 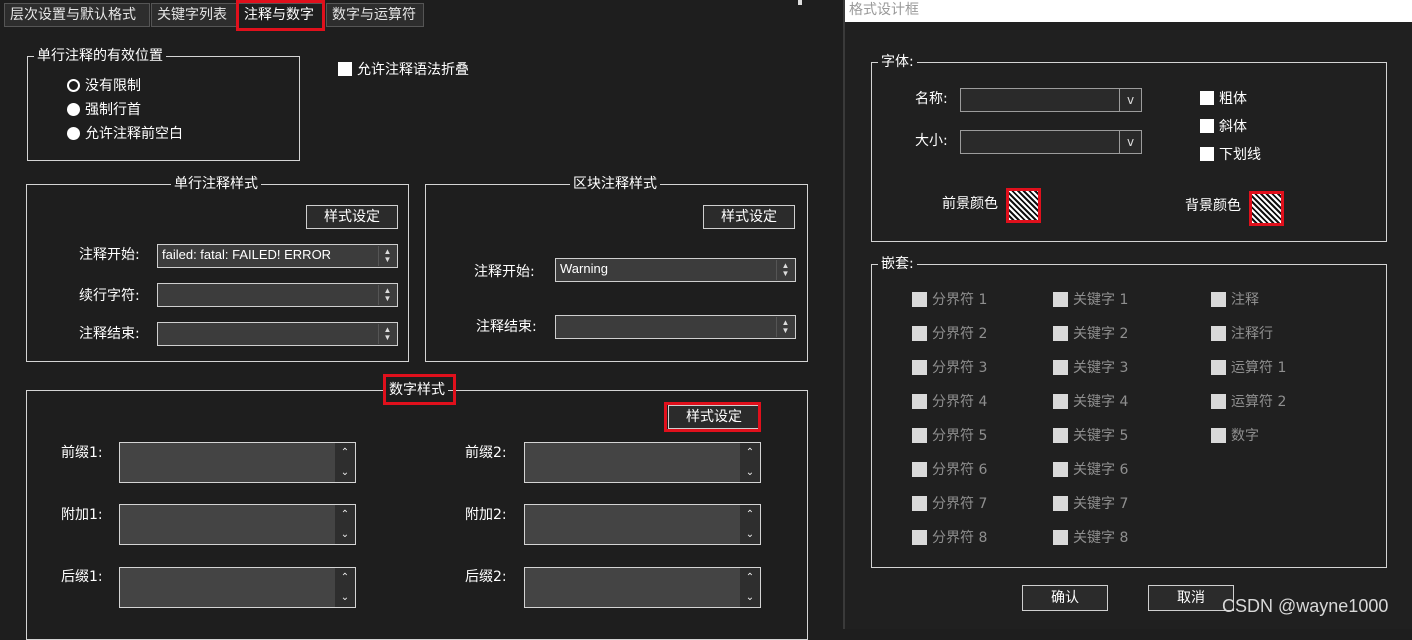 I want to click on checkbox-label: 分界符 2, so click(x=960, y=334).